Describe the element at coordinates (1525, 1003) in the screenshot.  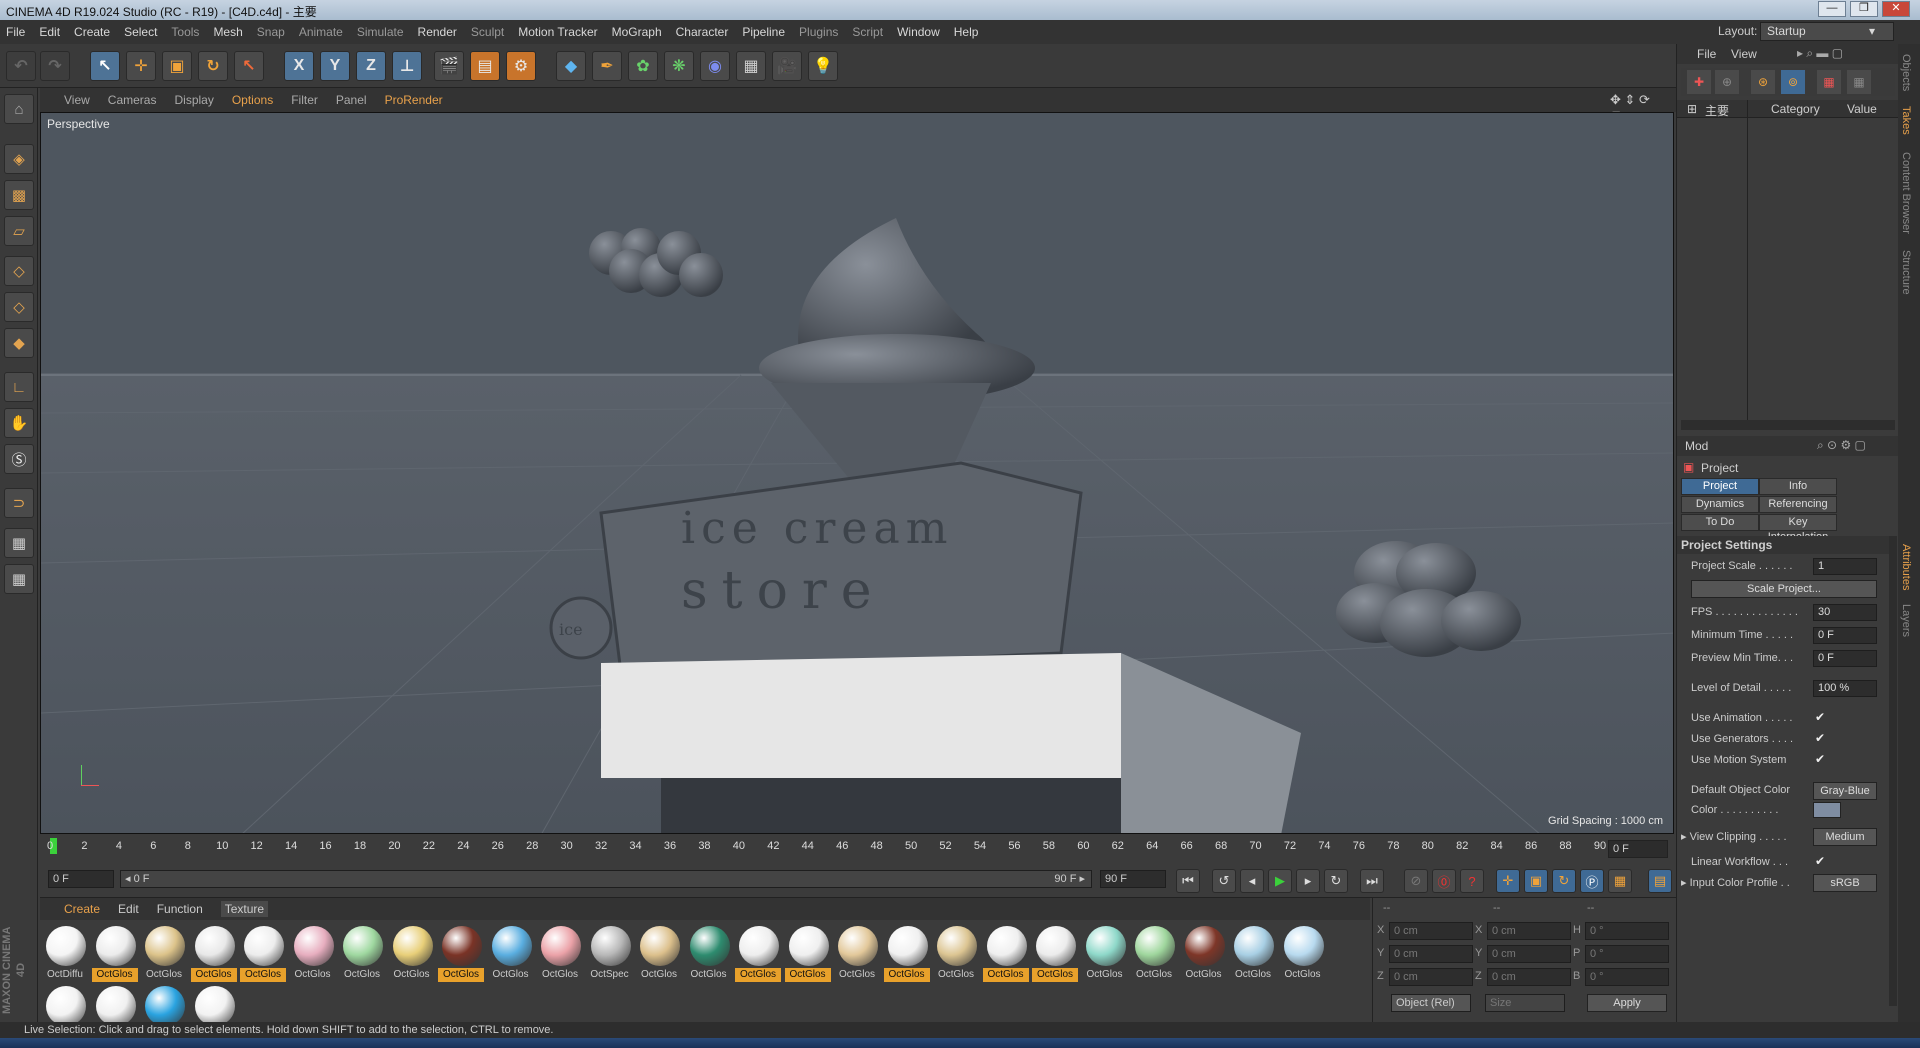
I see `coords-size-dropdown: Size` at that location.